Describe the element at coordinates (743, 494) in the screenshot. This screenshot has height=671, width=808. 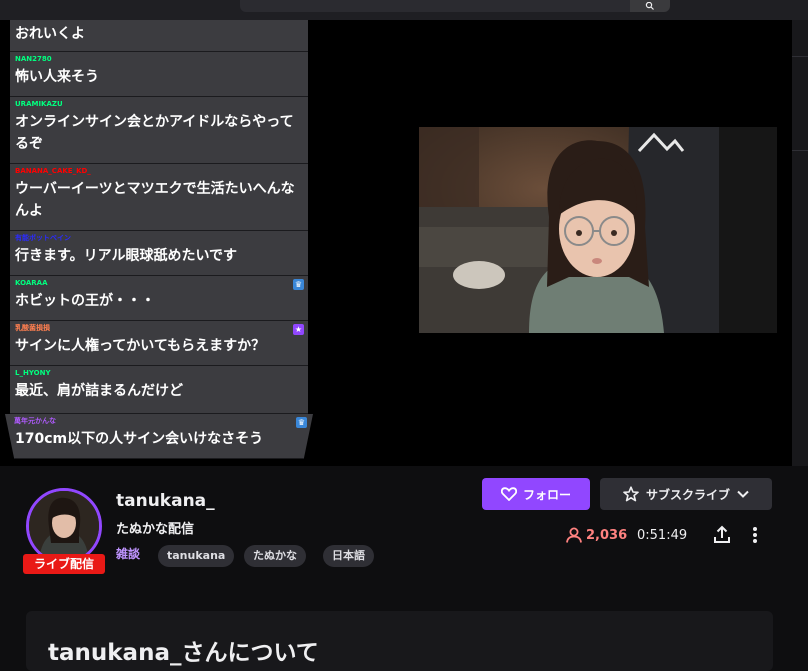
I see `chevron-down-icon` at that location.